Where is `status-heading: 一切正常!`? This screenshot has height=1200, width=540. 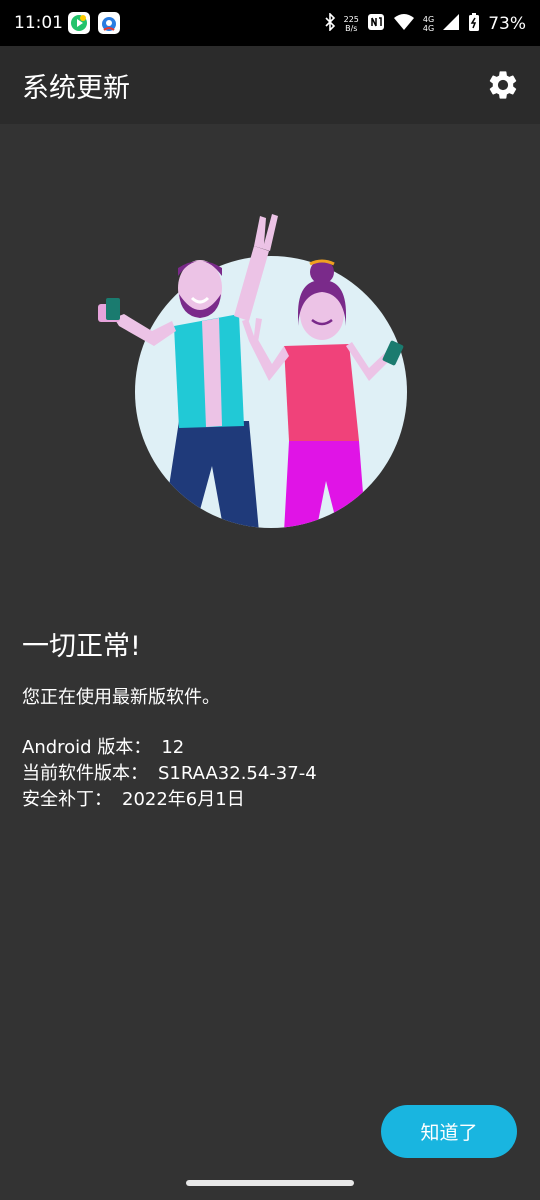
status-heading: 一切正常! is located at coordinates (81, 646).